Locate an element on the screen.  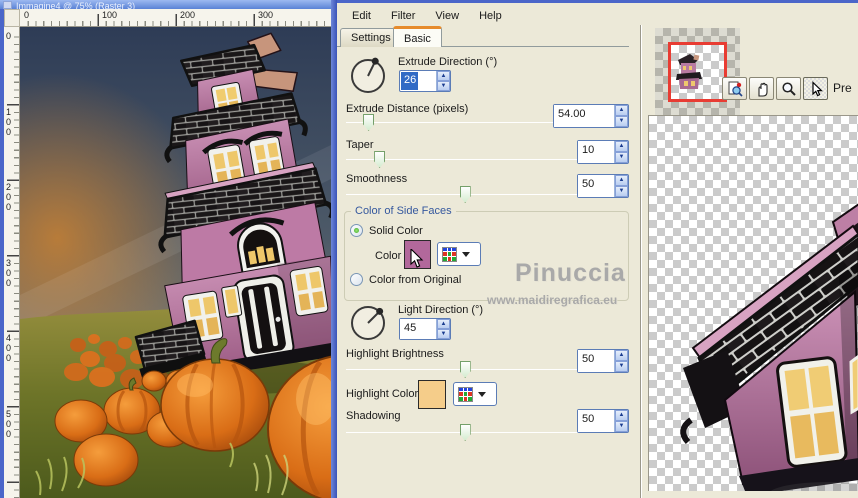
tabstrip: Settings Basic is located at coordinates (485, 36).